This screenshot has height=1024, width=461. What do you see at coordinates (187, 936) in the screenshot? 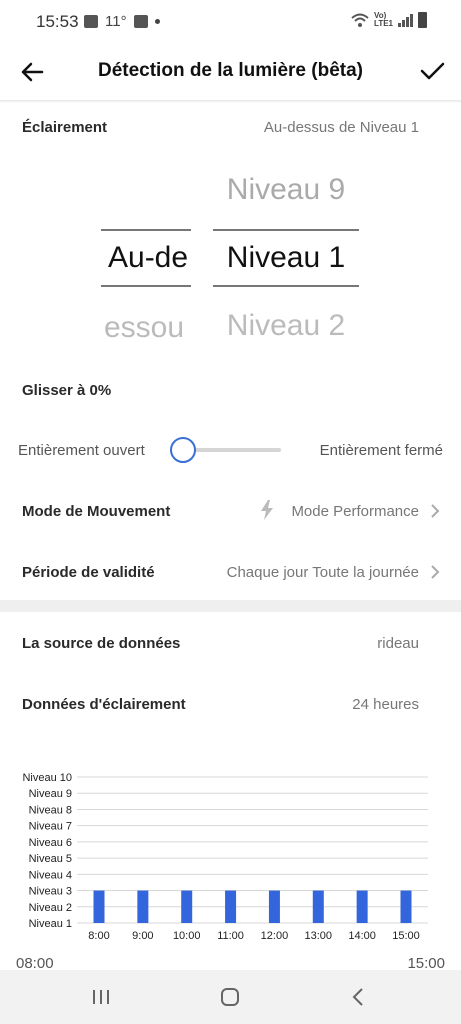
I see `x-tick-label: 10:00` at bounding box center [187, 936].